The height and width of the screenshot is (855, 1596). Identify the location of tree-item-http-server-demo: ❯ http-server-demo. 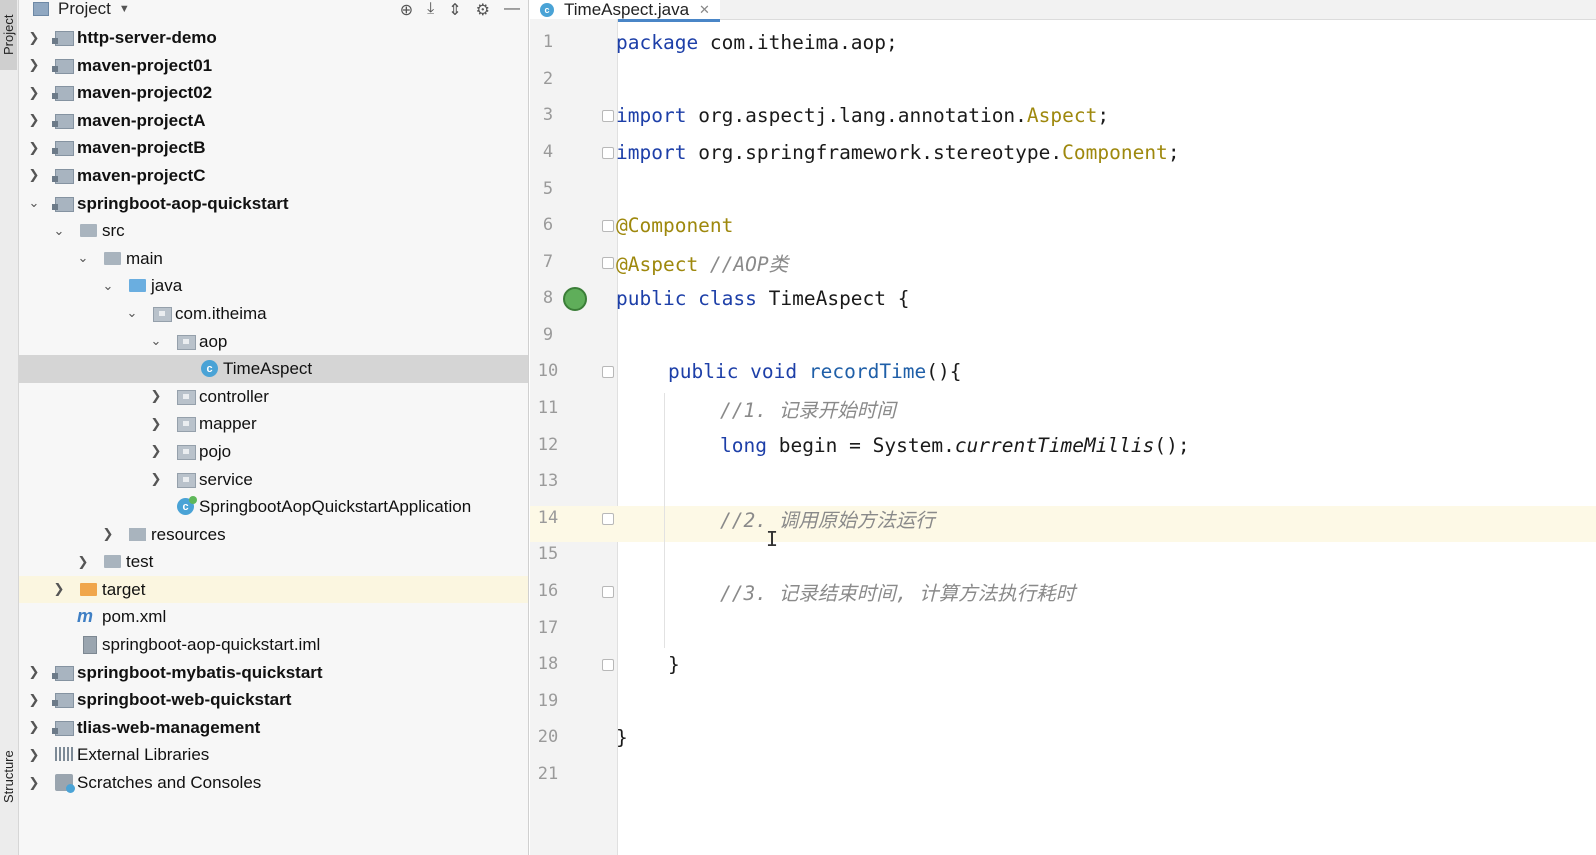
(273, 38).